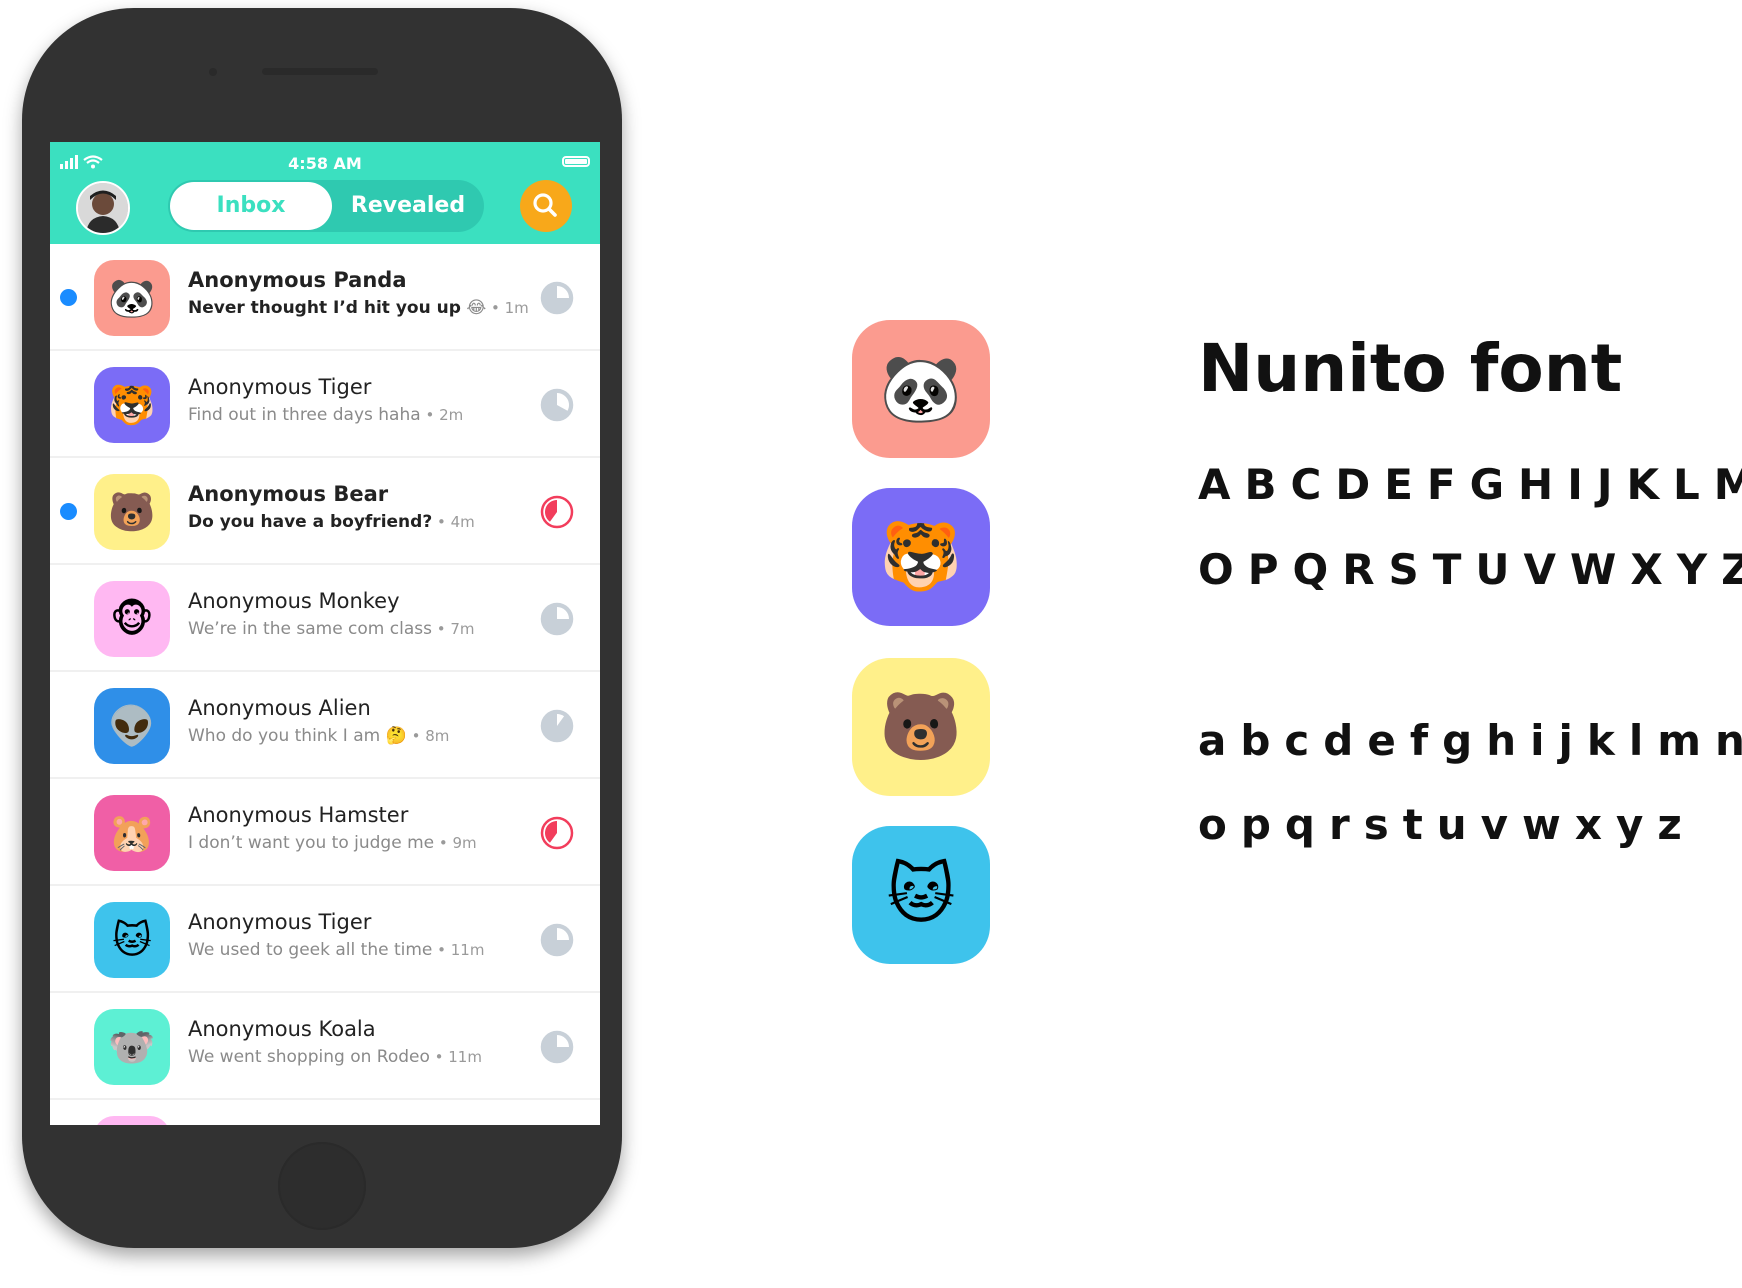 This screenshot has height=1288, width=1742. What do you see at coordinates (294, 601) in the screenshot?
I see `sender-name: Anonymous Monkey` at bounding box center [294, 601].